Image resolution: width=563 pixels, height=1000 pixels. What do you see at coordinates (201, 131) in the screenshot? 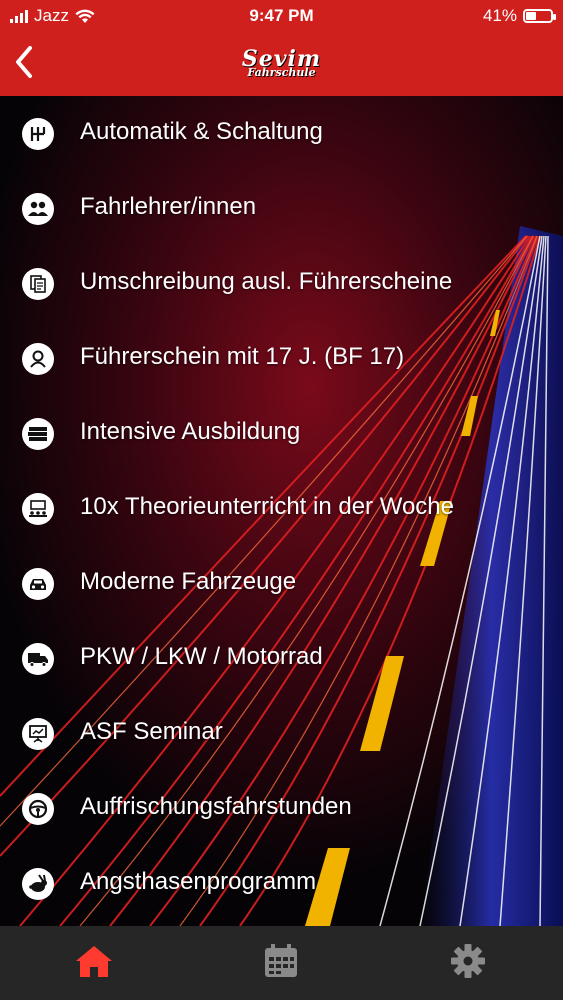
I see `menu-item-label: Automatik & Schaltung` at bounding box center [201, 131].